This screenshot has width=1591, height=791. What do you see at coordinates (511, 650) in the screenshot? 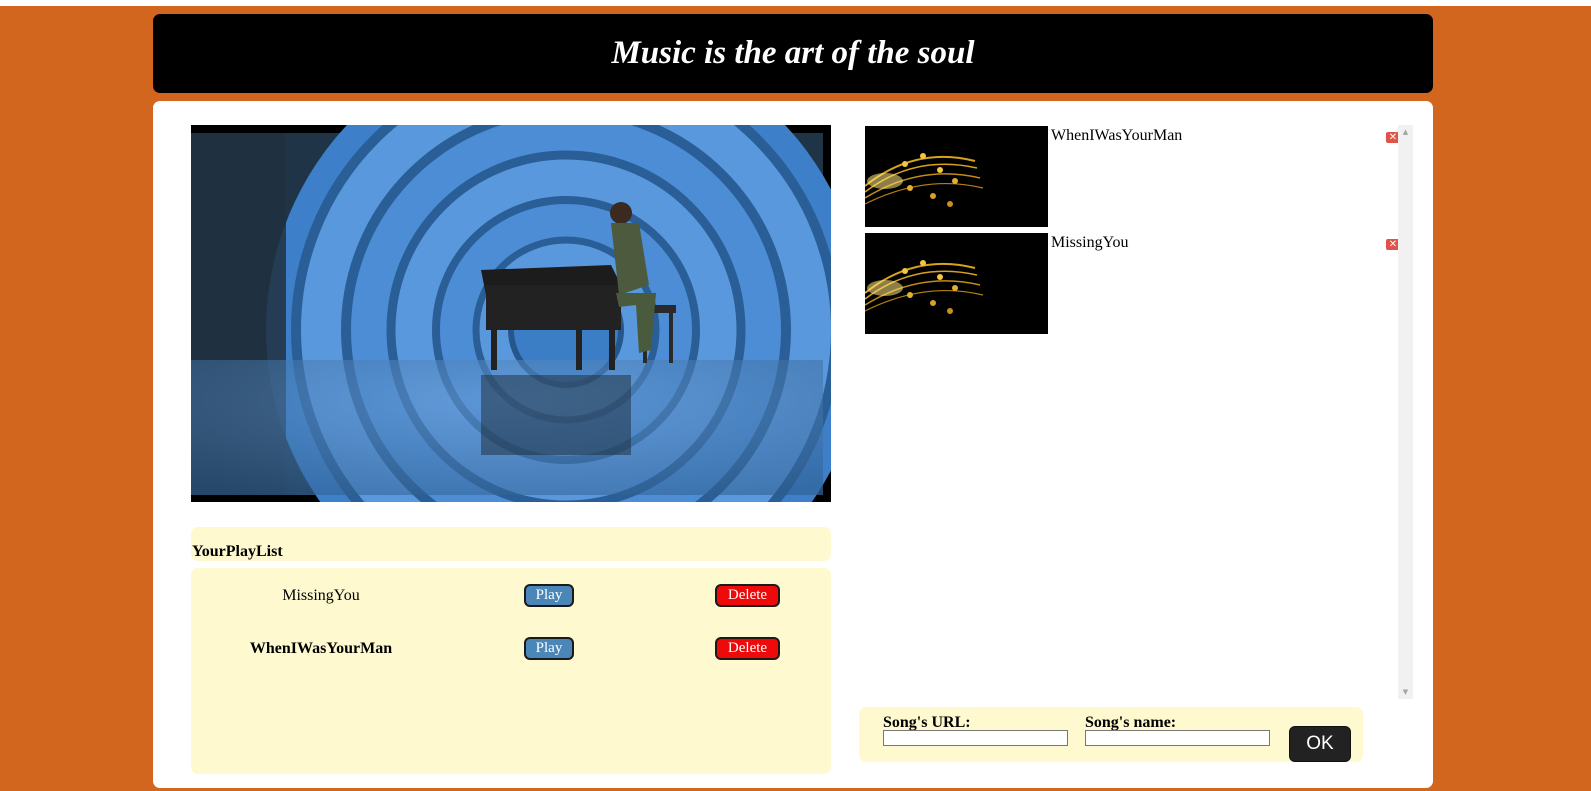
I see `playlist-row: WhenIWasYourMan Play Delete` at bounding box center [511, 650].